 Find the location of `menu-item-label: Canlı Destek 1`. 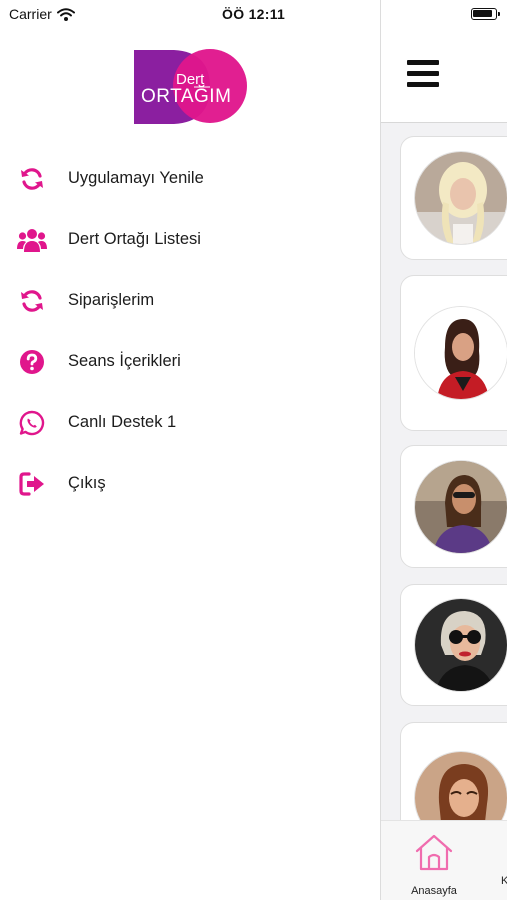

menu-item-label: Canlı Destek 1 is located at coordinates (122, 422).